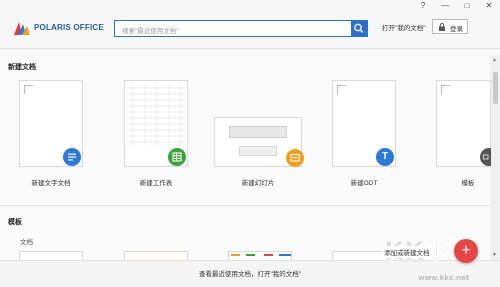 This screenshot has height=287, width=500. I want to click on lines-icon, so click(72, 157).